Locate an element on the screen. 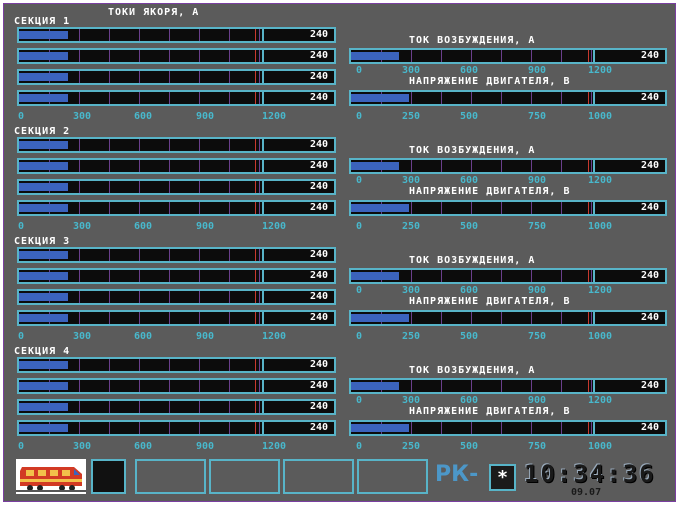  status-indicator-box is located at coordinates (108, 476).